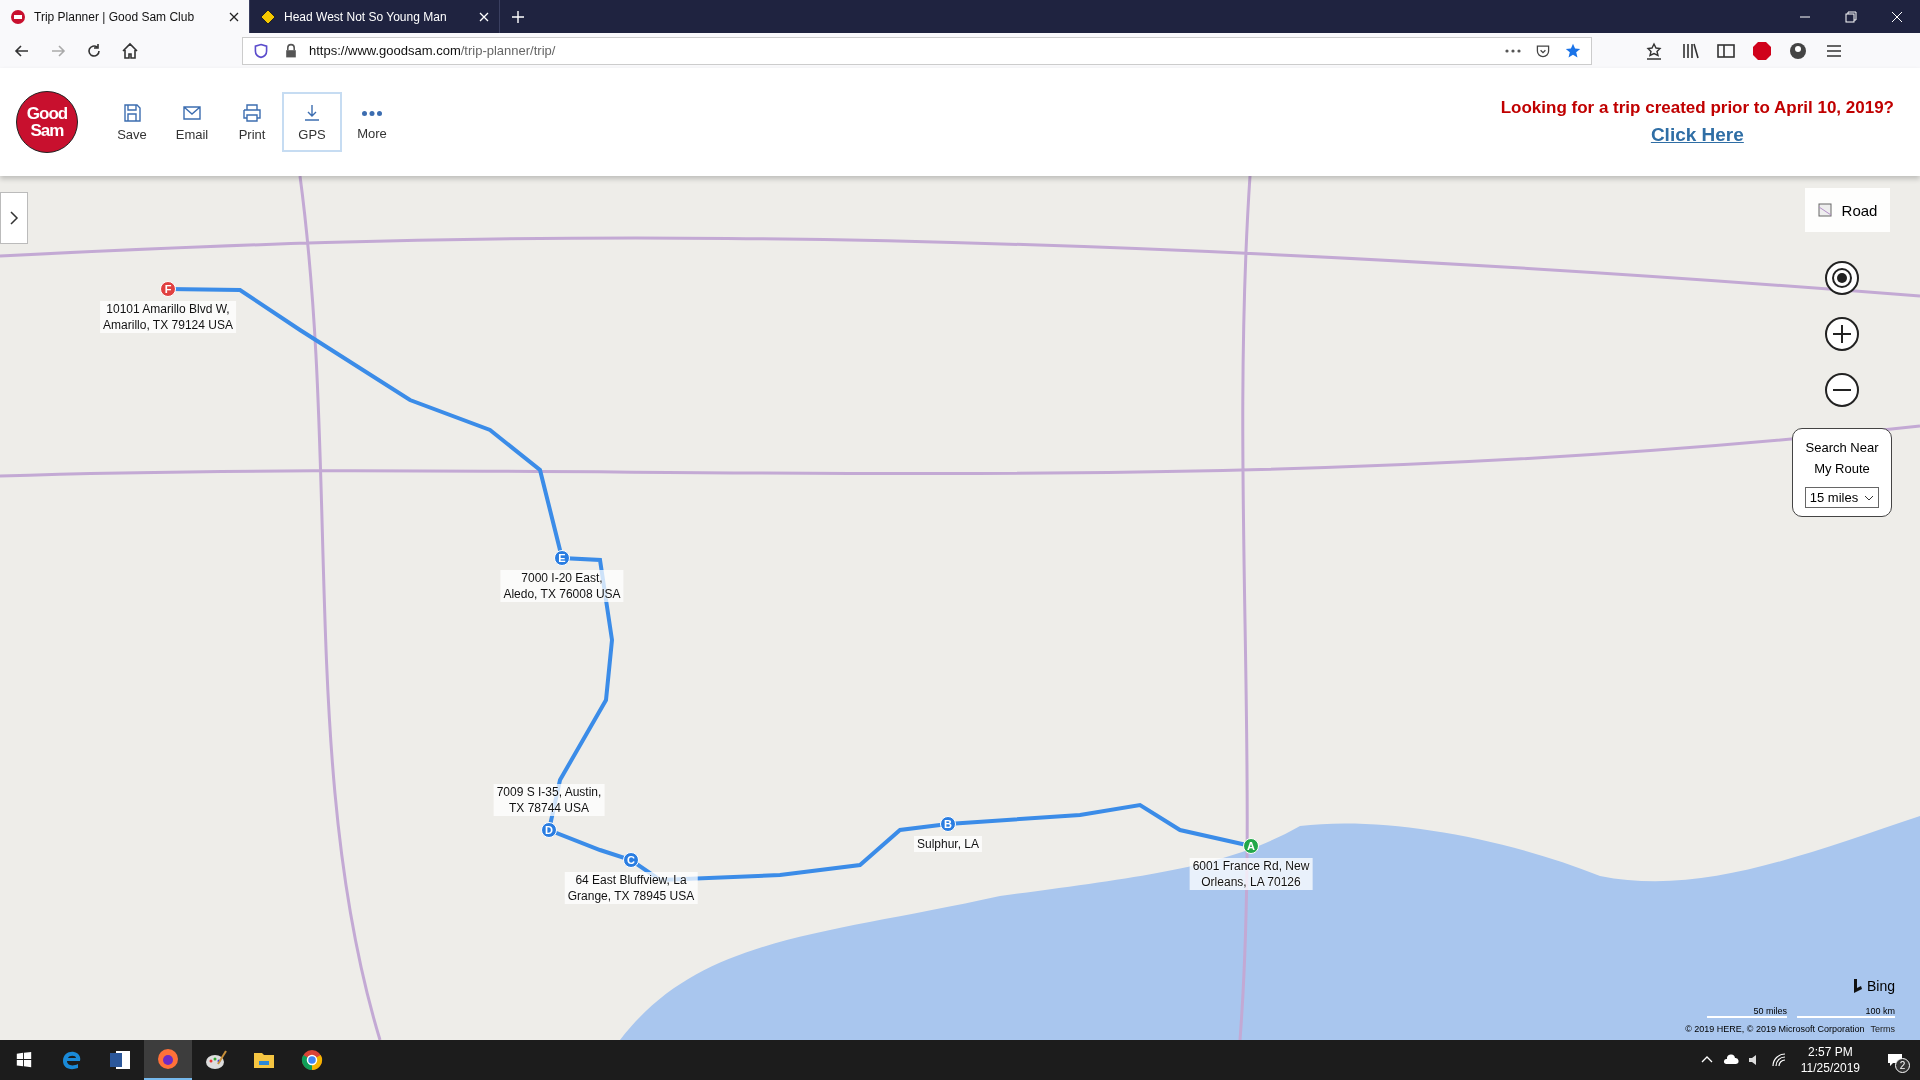  What do you see at coordinates (1847, 210) in the screenshot?
I see `map-style-button: Road` at bounding box center [1847, 210].